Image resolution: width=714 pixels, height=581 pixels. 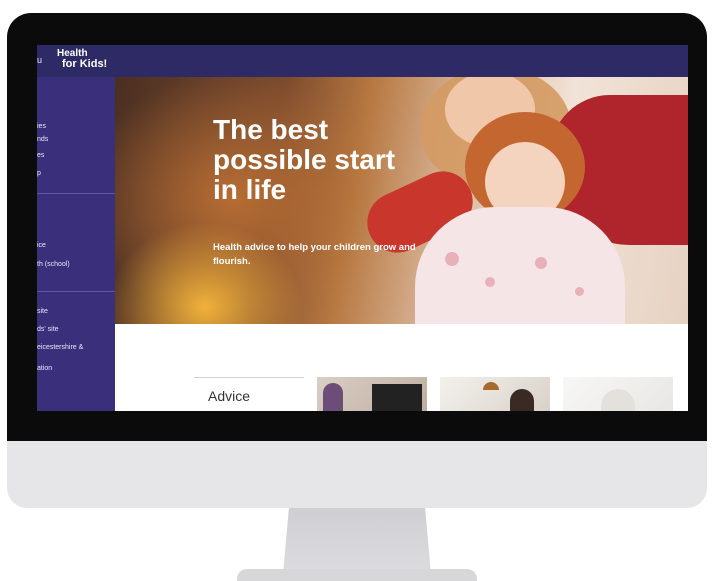 I want to click on sidebar-item: th (school), so click(x=53, y=264).